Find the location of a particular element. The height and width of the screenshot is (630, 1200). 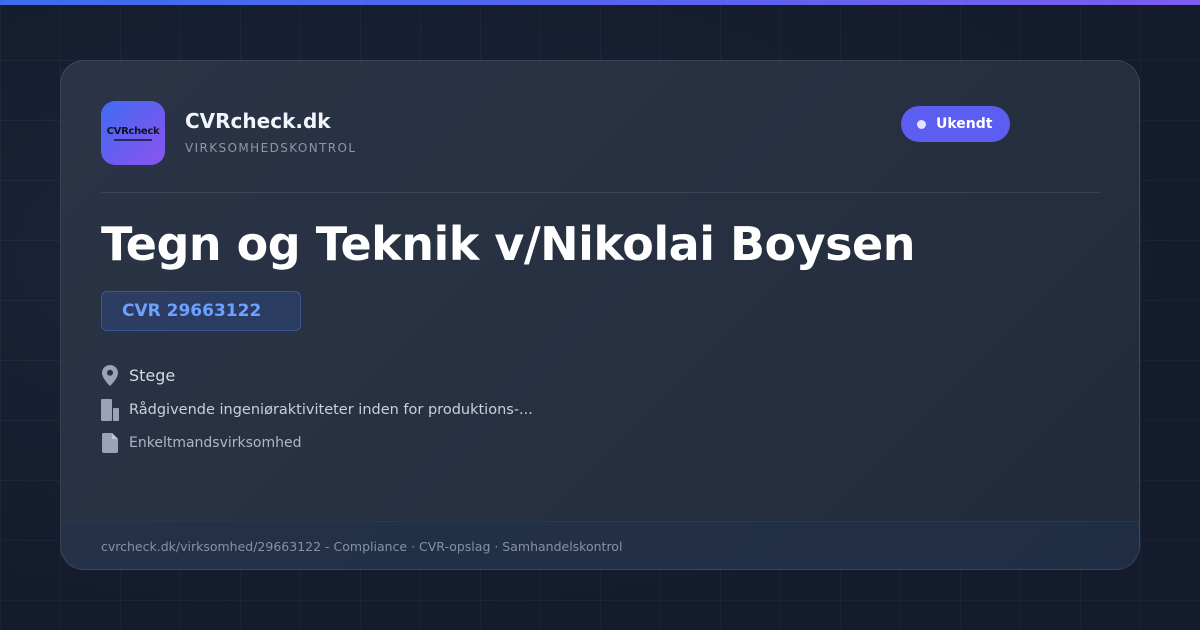

brand-logo-underline is located at coordinates (133, 139).